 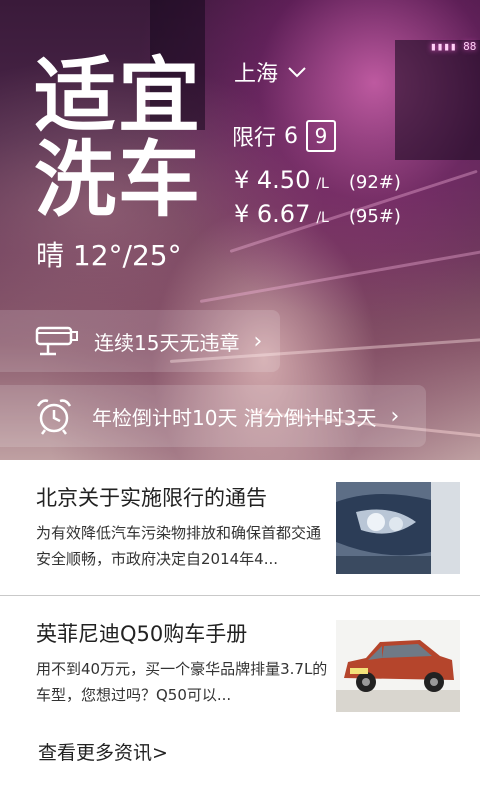 What do you see at coordinates (272, 214) in the screenshot?
I see `price-amount: ¥ 6.67` at bounding box center [272, 214].